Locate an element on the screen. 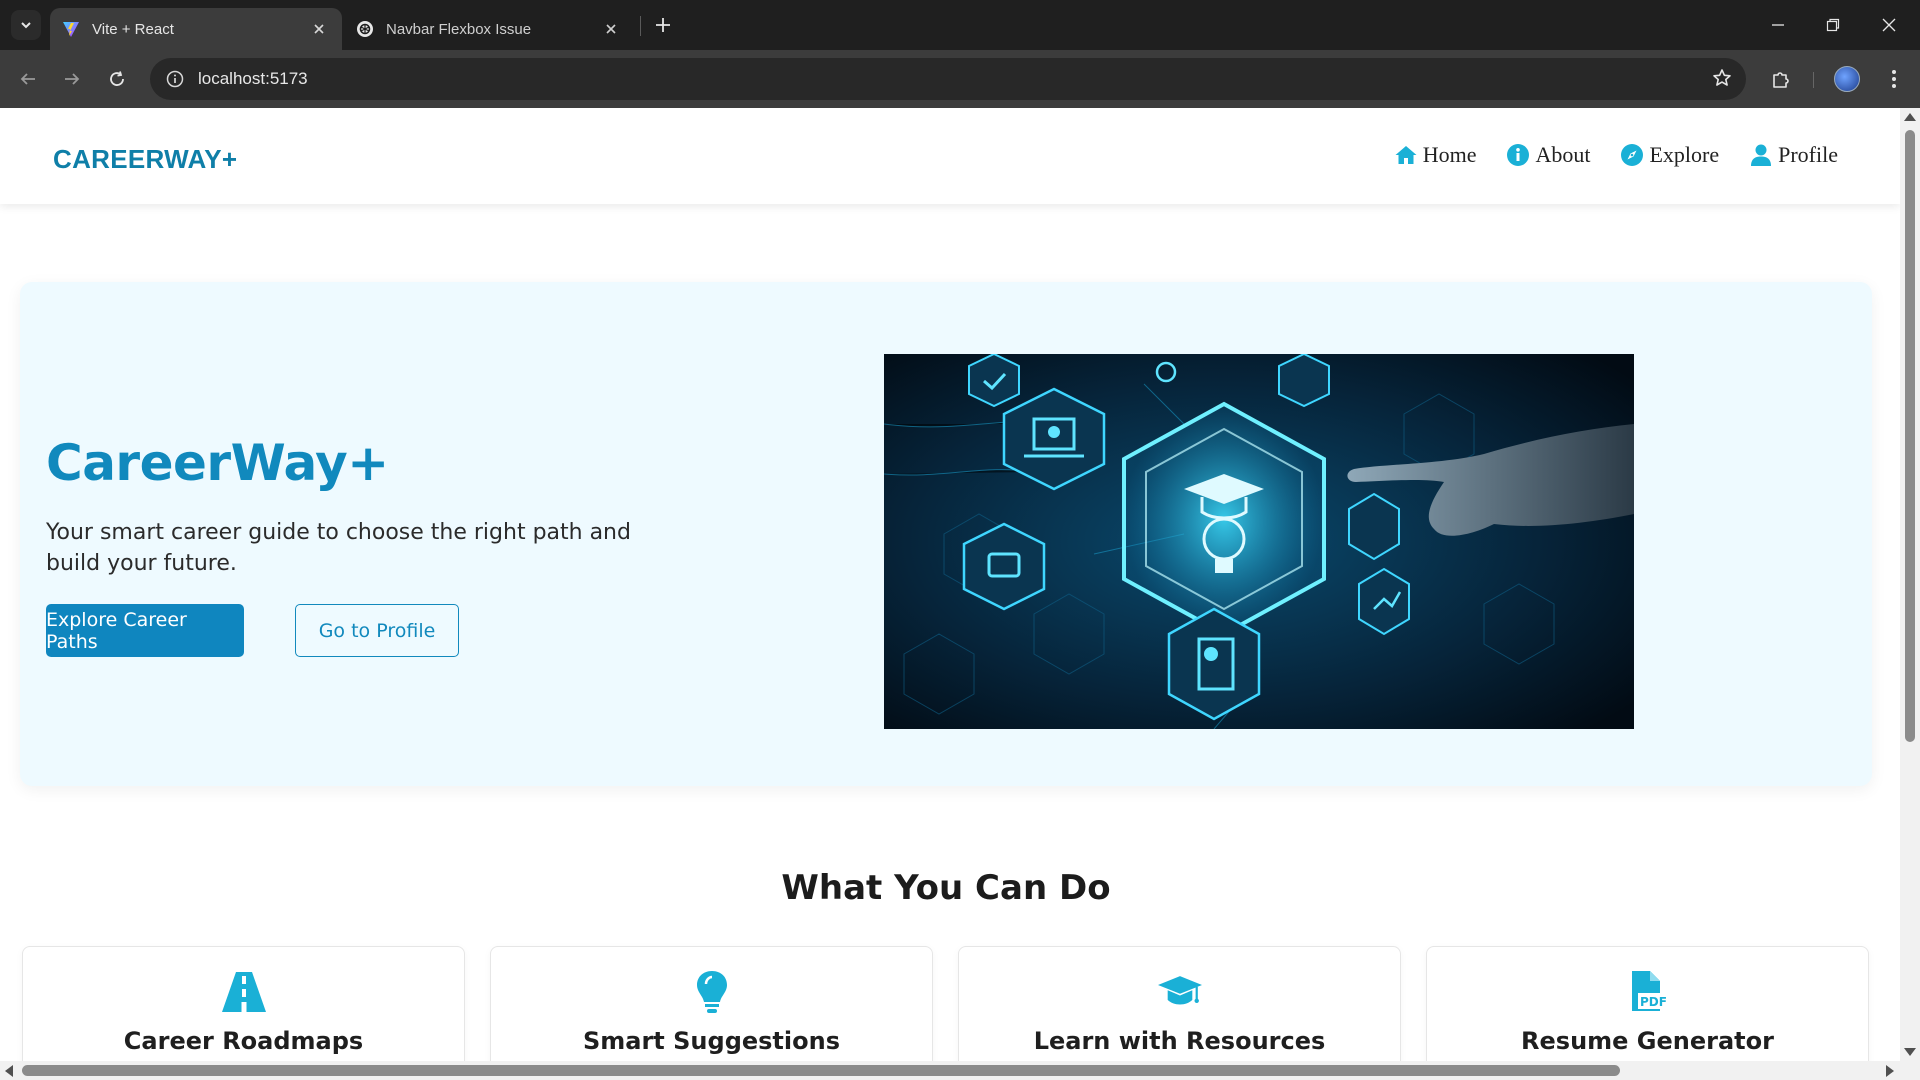 Image resolution: width=1920 pixels, height=1080 pixels. home-icon is located at coordinates (1406, 155).